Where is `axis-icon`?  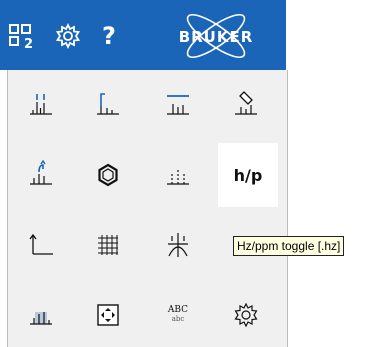 axis-icon is located at coordinates (41, 244).